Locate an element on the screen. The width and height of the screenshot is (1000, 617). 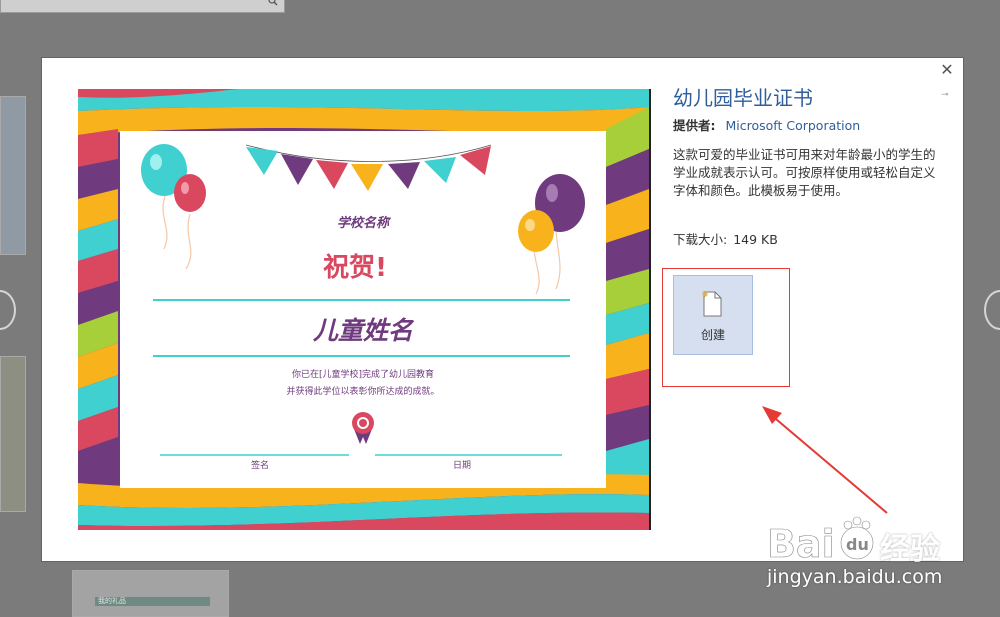
chevron-left-icon is located at coordinates (8, 310).